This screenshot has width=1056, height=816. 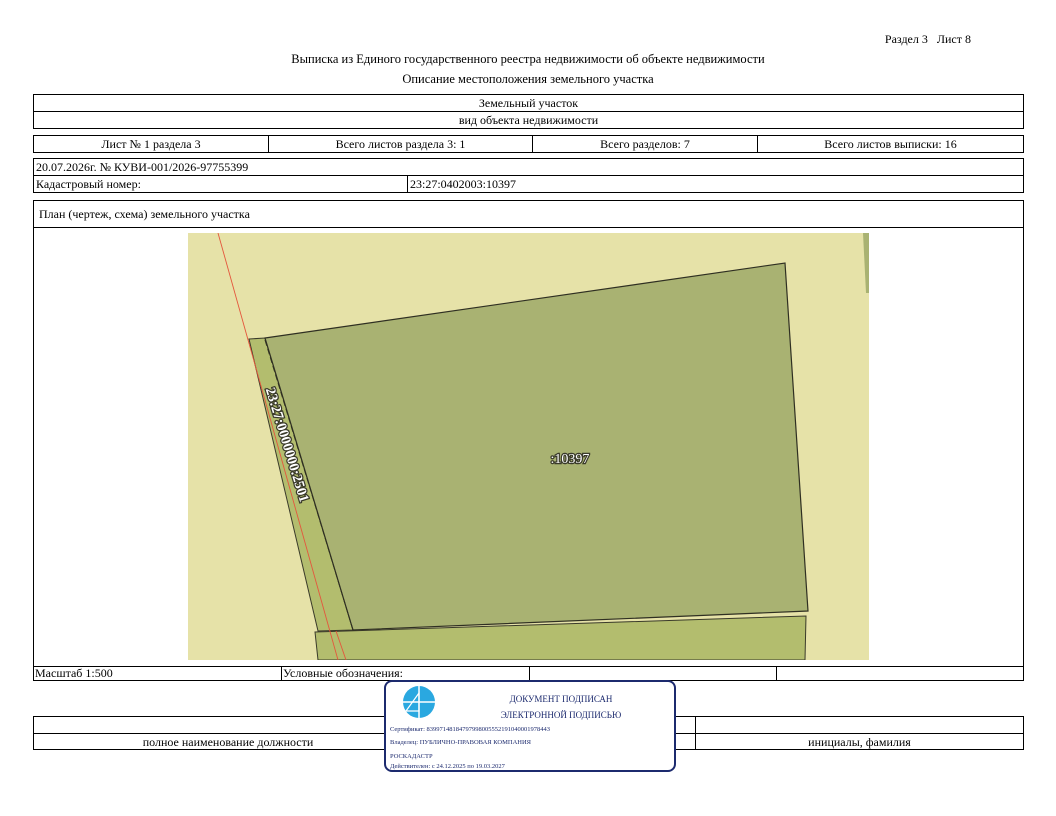 What do you see at coordinates (528, 120) in the screenshot?
I see `object-type-caption: вид объекта недвижимости` at bounding box center [528, 120].